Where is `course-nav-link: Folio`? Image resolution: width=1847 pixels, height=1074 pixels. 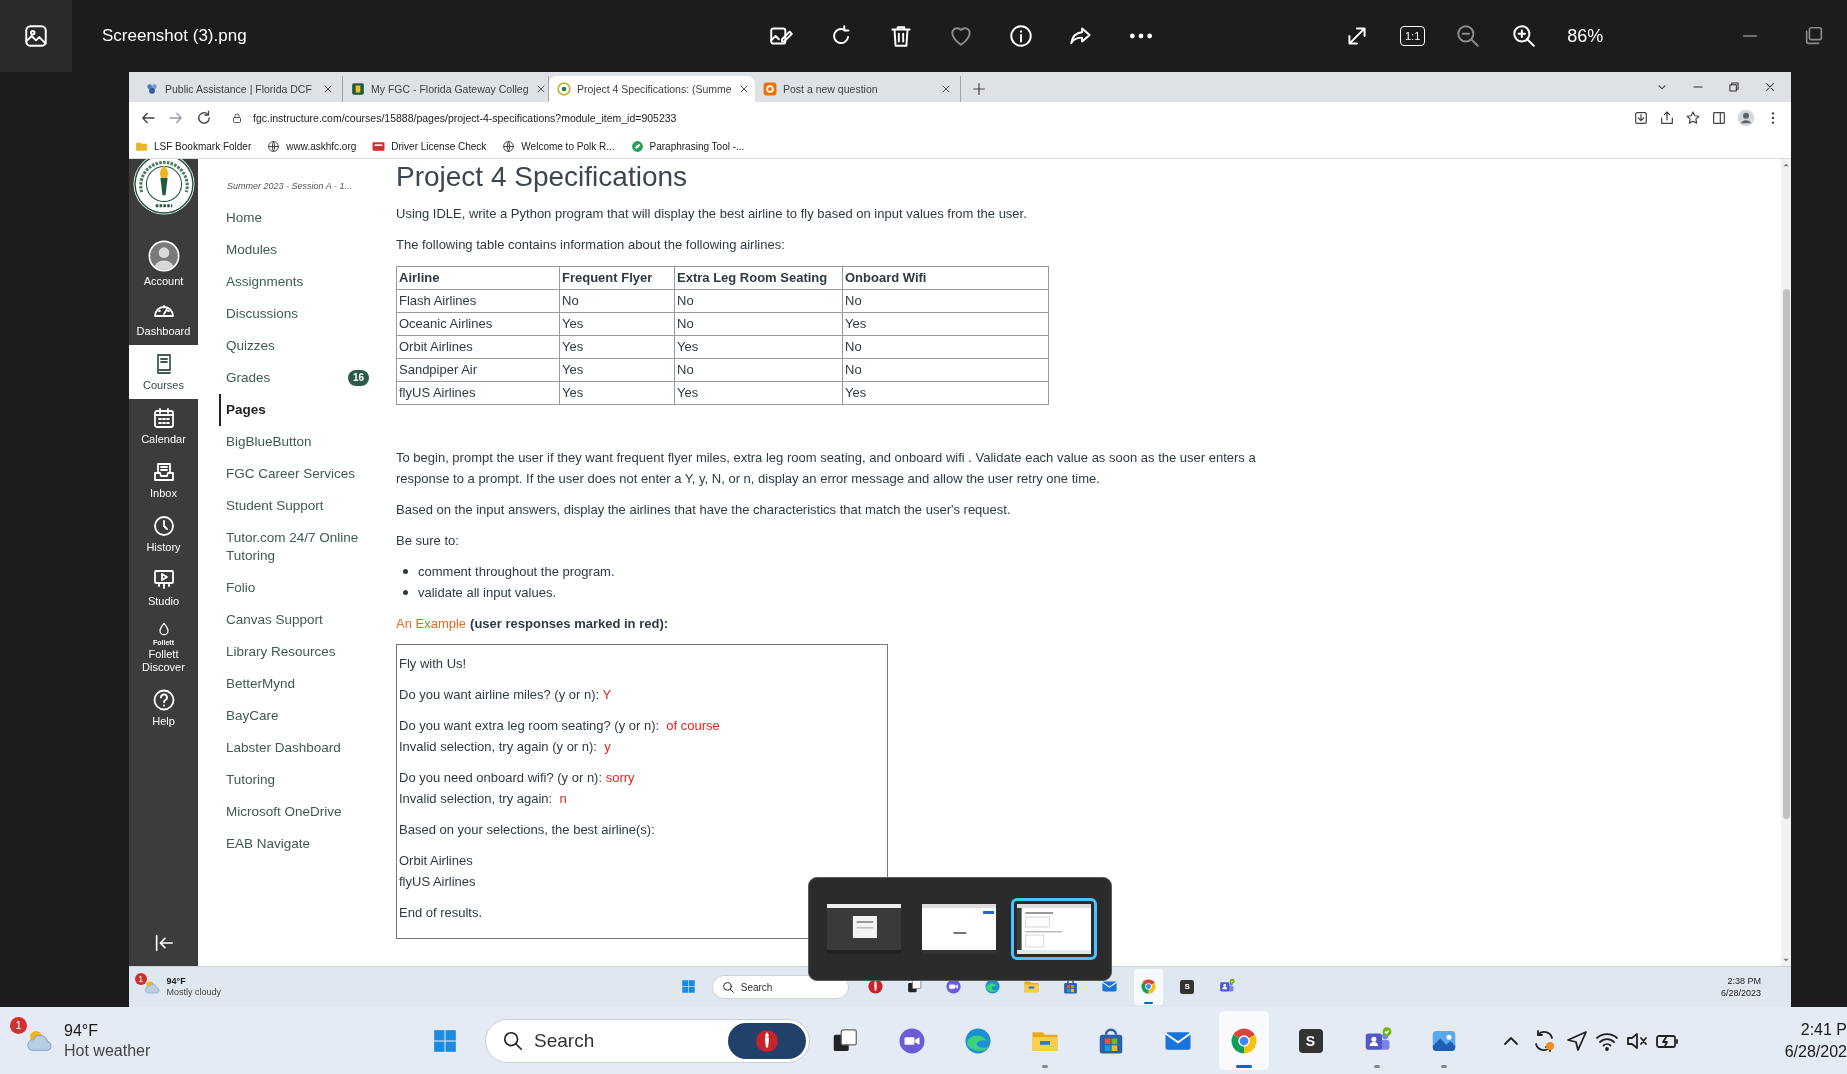
course-nav-link: Folio is located at coordinates (294, 588).